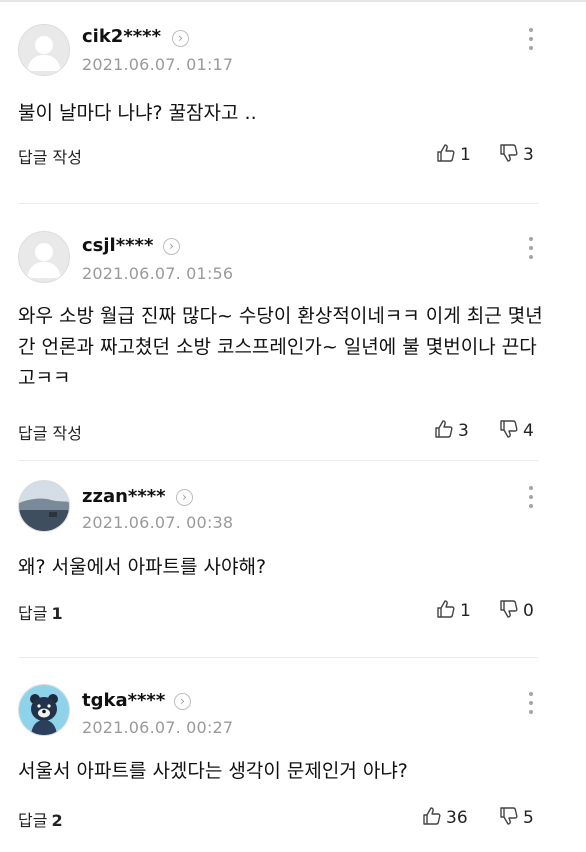 This screenshot has height=852, width=586. I want to click on comment-text: 왜? 서울에서 아파트를 사야해?, so click(142, 567).